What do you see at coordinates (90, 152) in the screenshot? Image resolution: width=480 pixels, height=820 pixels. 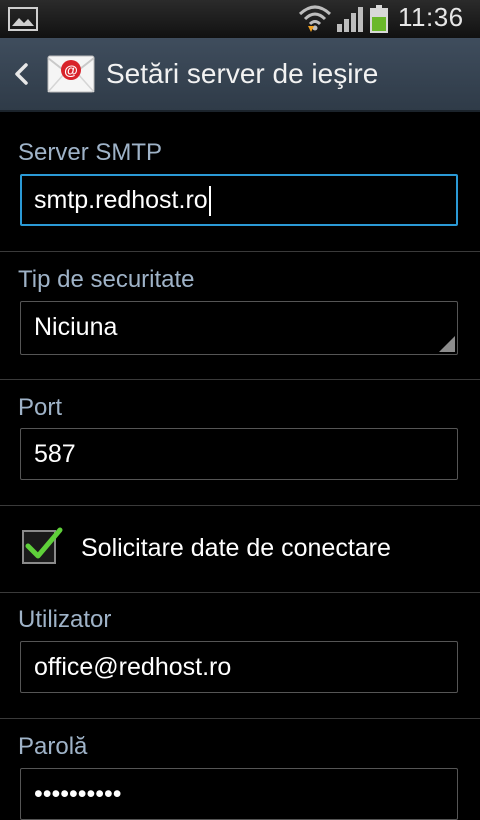 I see `smtp-server-label: Server SMTP` at bounding box center [90, 152].